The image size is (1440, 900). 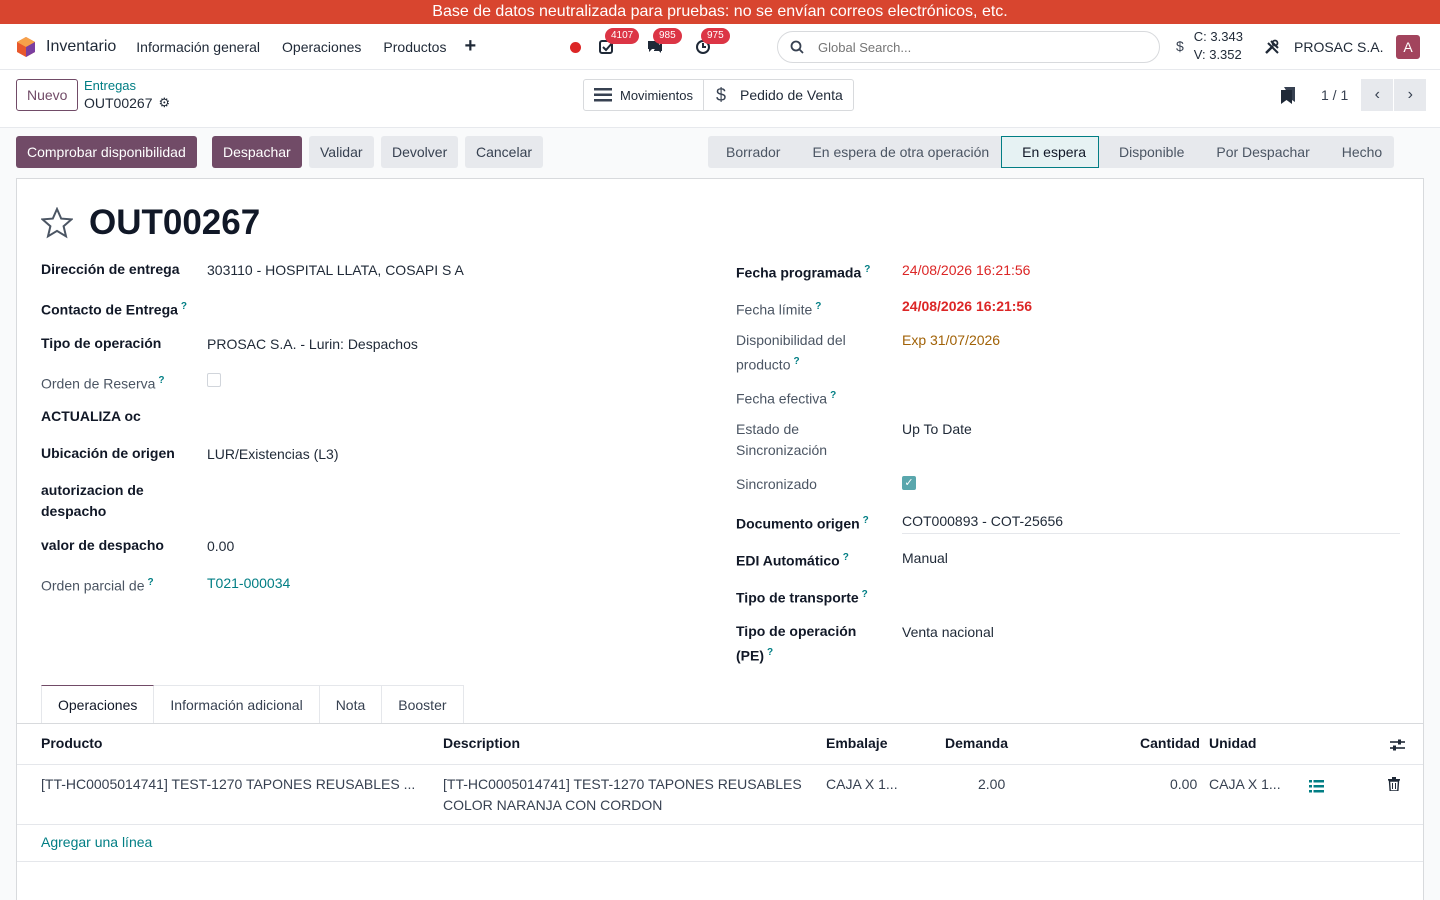 I want to click on synced-label: Sincronizado, so click(x=776, y=484).